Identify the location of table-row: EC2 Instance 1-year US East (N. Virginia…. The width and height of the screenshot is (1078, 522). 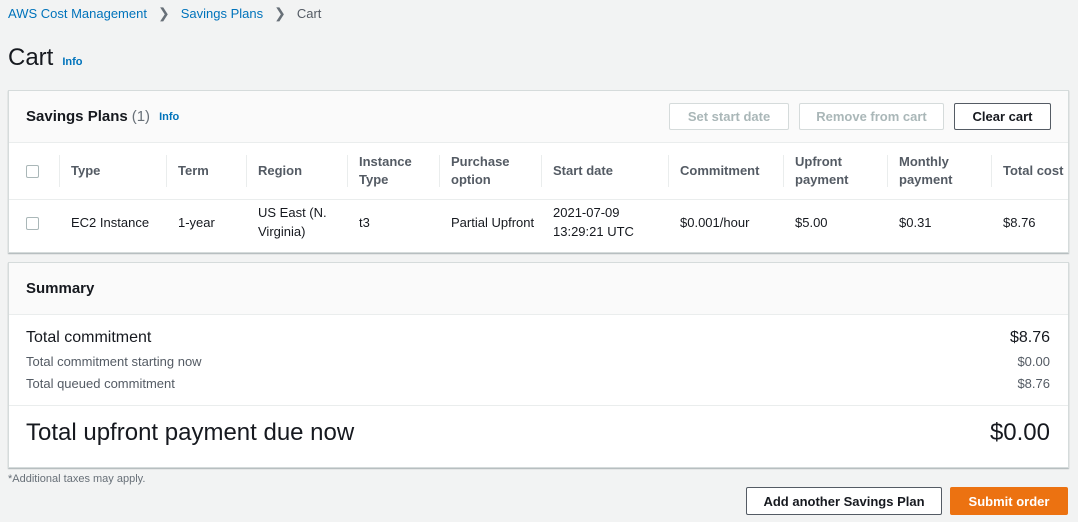
(538, 222).